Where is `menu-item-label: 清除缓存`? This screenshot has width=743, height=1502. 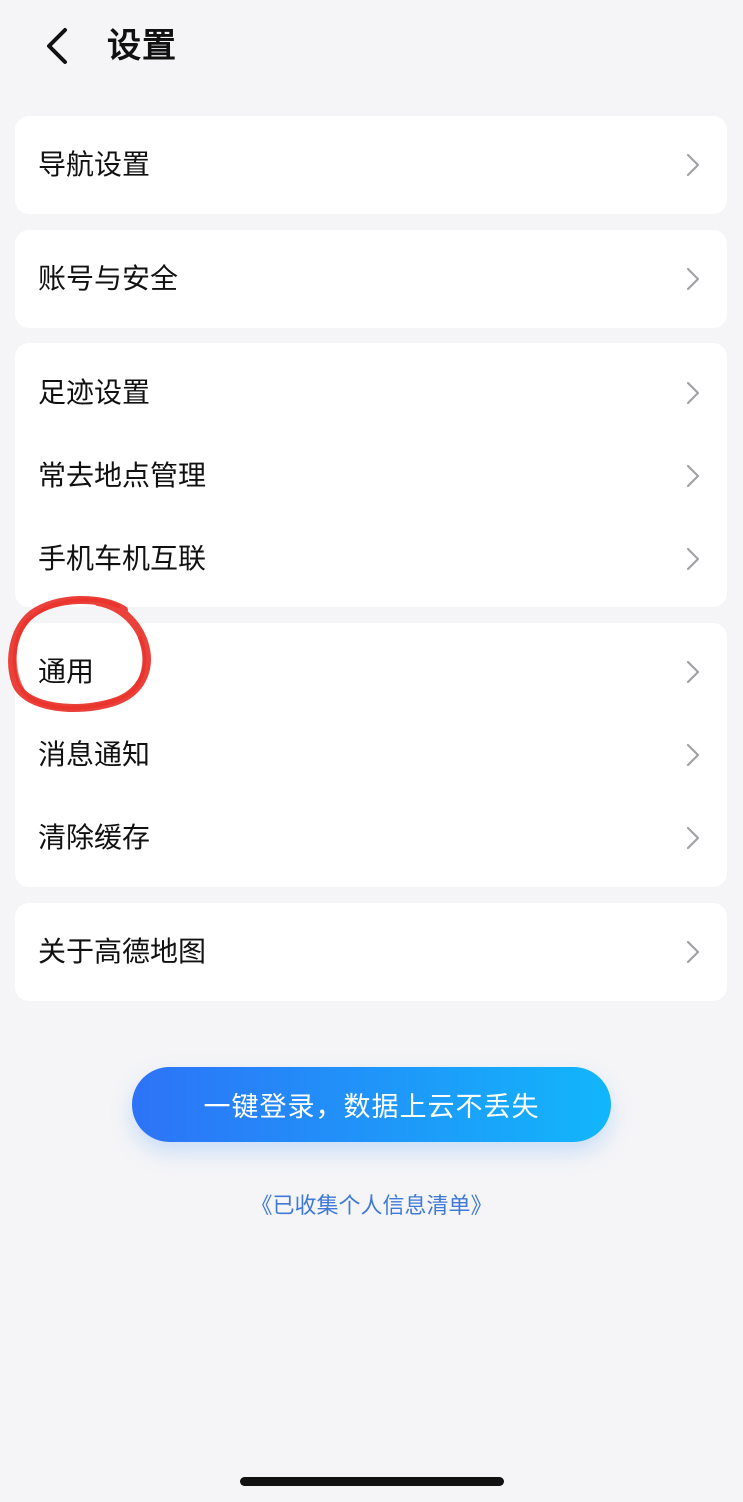 menu-item-label: 清除缓存 is located at coordinates (94, 837).